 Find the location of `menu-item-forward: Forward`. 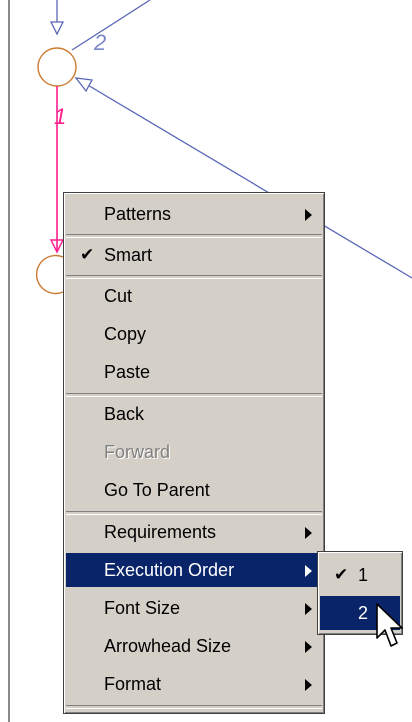

menu-item-forward: Forward is located at coordinates (194, 452).